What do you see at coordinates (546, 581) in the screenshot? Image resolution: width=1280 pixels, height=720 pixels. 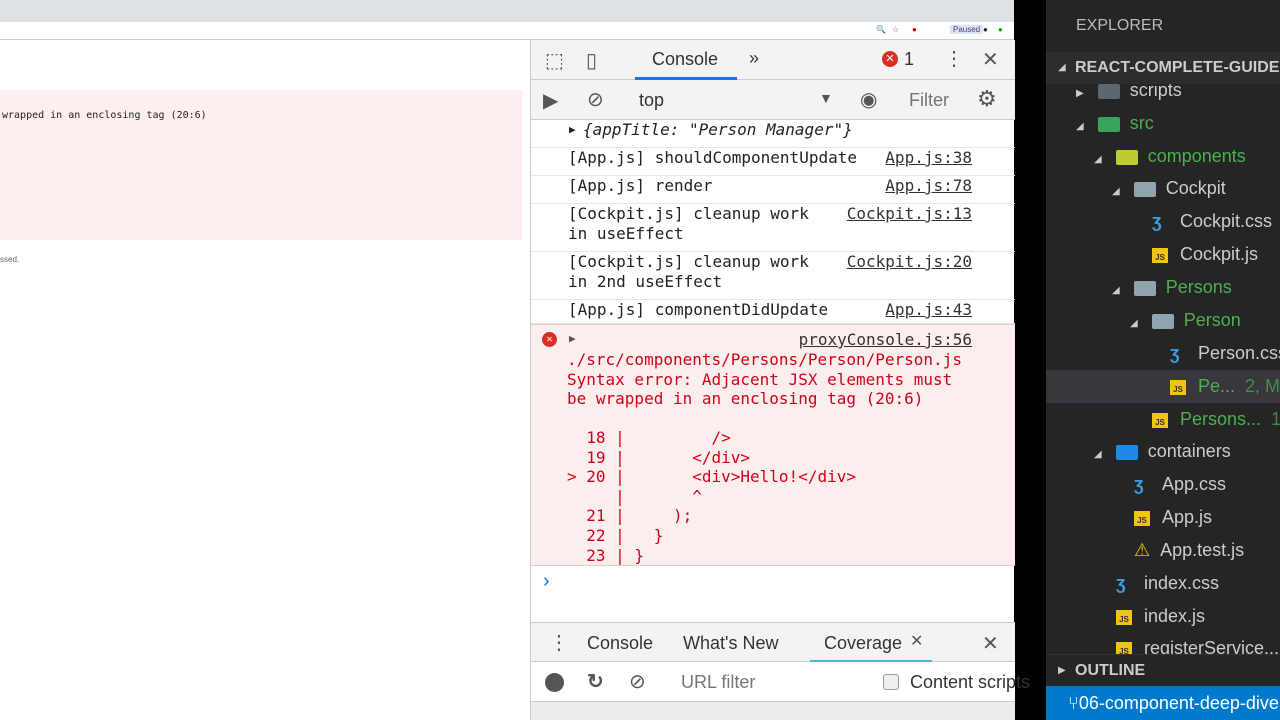 I see `console-prompt: ›` at bounding box center [546, 581].